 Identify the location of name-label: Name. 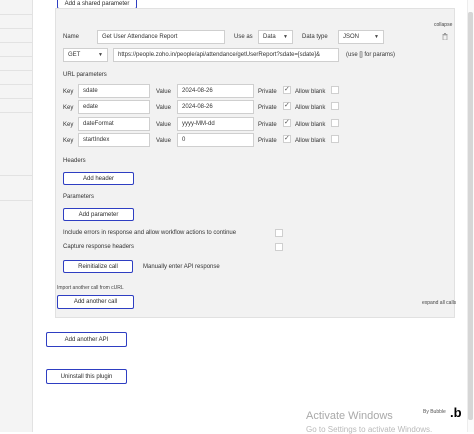
(71, 37).